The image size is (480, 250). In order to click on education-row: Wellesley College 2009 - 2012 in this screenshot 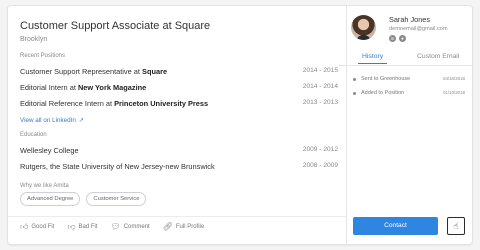, I will do `click(179, 152)`.